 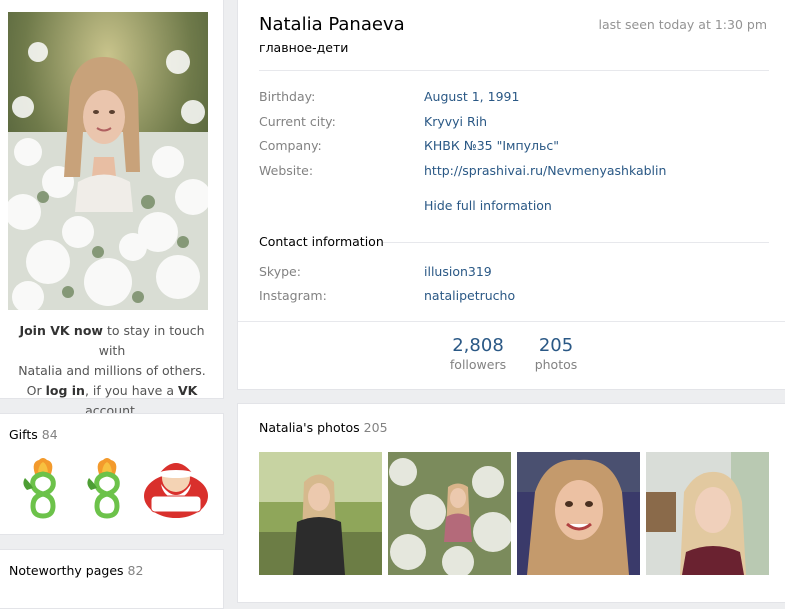 I want to click on photos-title: Natalia's photos, so click(x=309, y=427).